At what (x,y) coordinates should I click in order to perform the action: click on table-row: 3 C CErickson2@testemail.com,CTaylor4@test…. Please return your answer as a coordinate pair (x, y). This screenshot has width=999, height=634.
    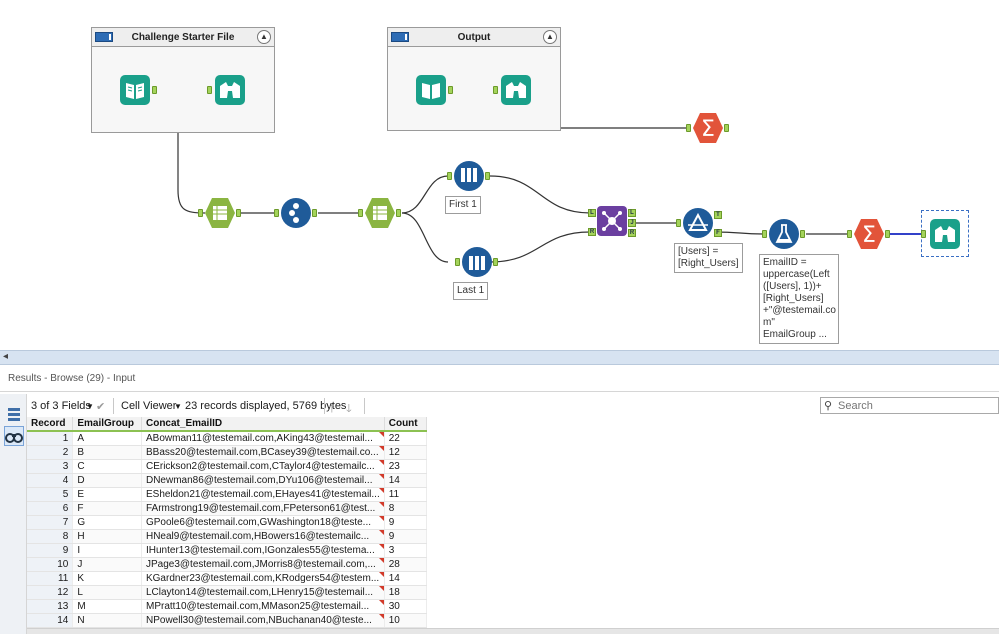
    Looking at the image, I should click on (227, 466).